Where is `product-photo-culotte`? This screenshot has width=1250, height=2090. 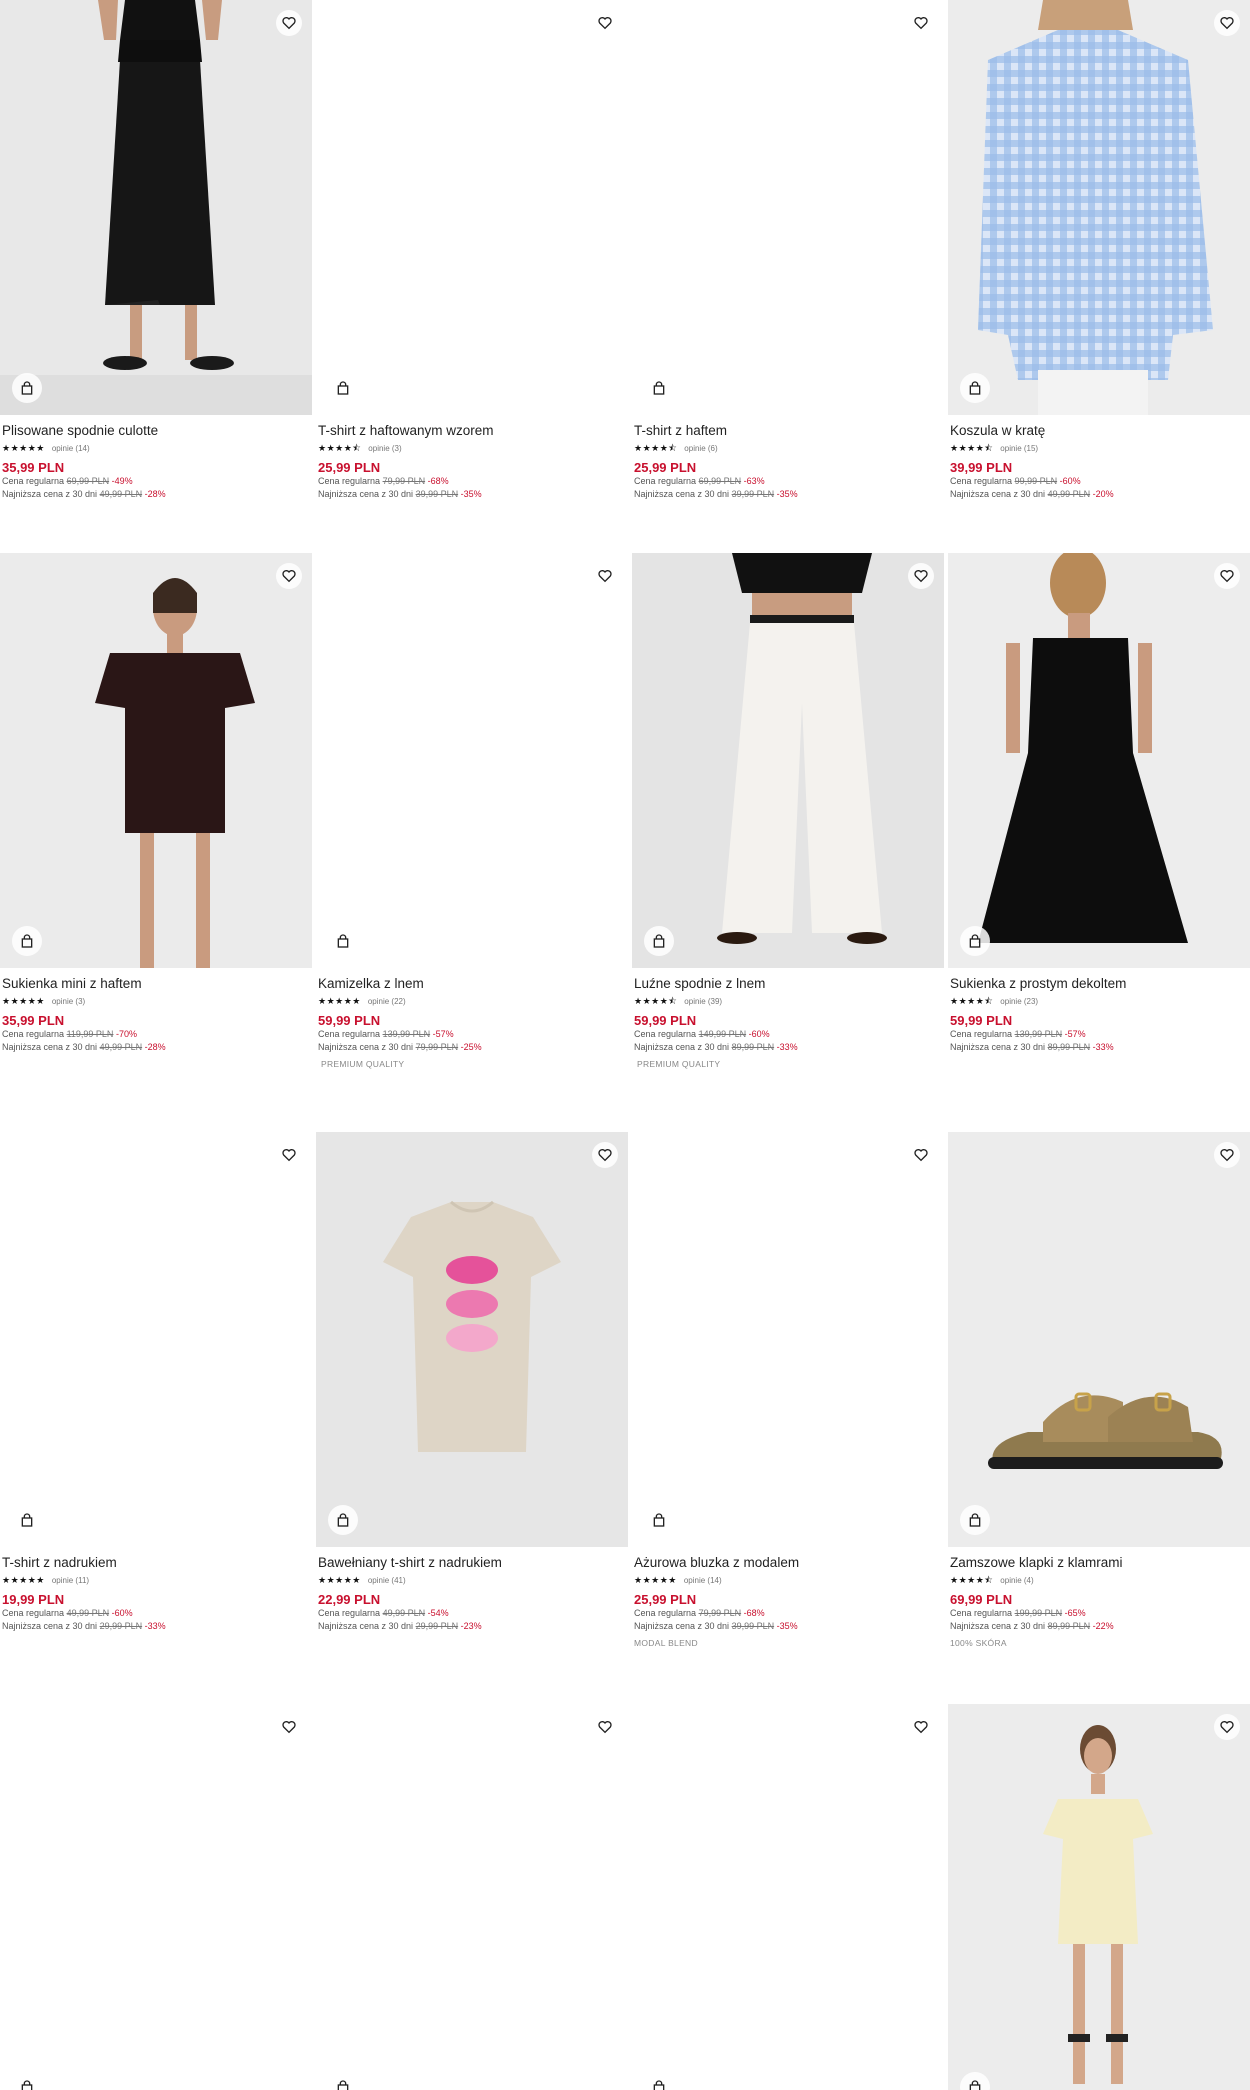 product-photo-culotte is located at coordinates (156, 207).